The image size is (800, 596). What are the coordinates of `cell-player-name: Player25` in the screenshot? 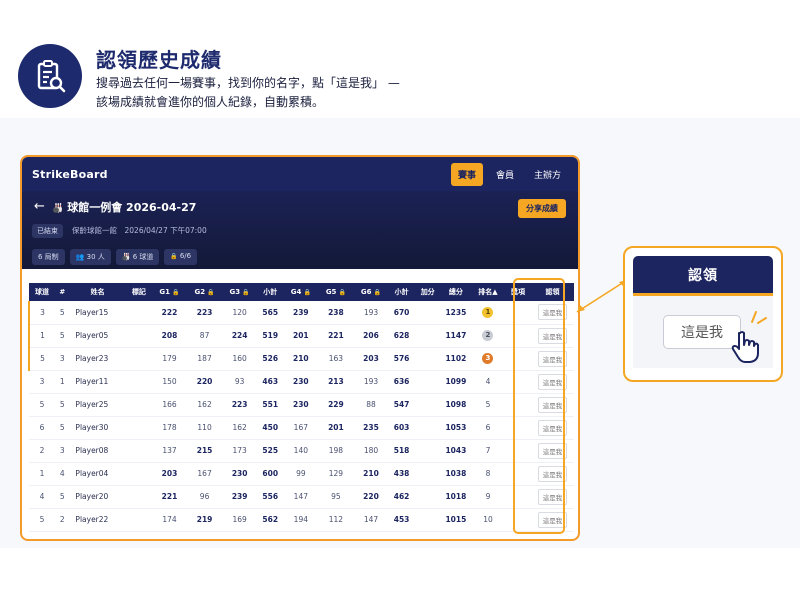 It's located at (97, 405).